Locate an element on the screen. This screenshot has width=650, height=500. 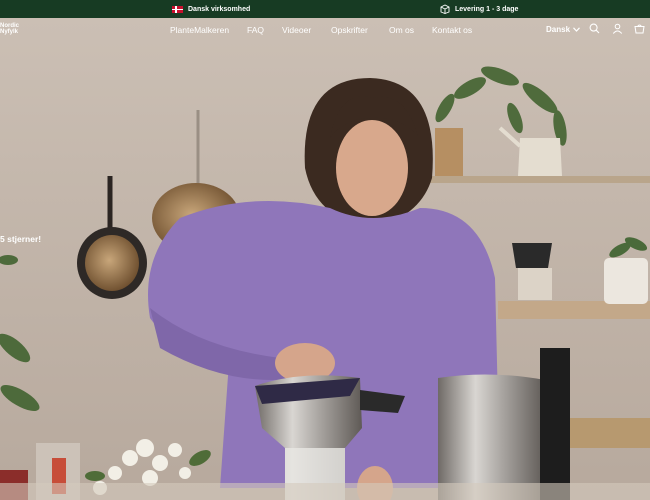
announcement-danish-company: Dansk virksomhed is located at coordinates (211, 9).